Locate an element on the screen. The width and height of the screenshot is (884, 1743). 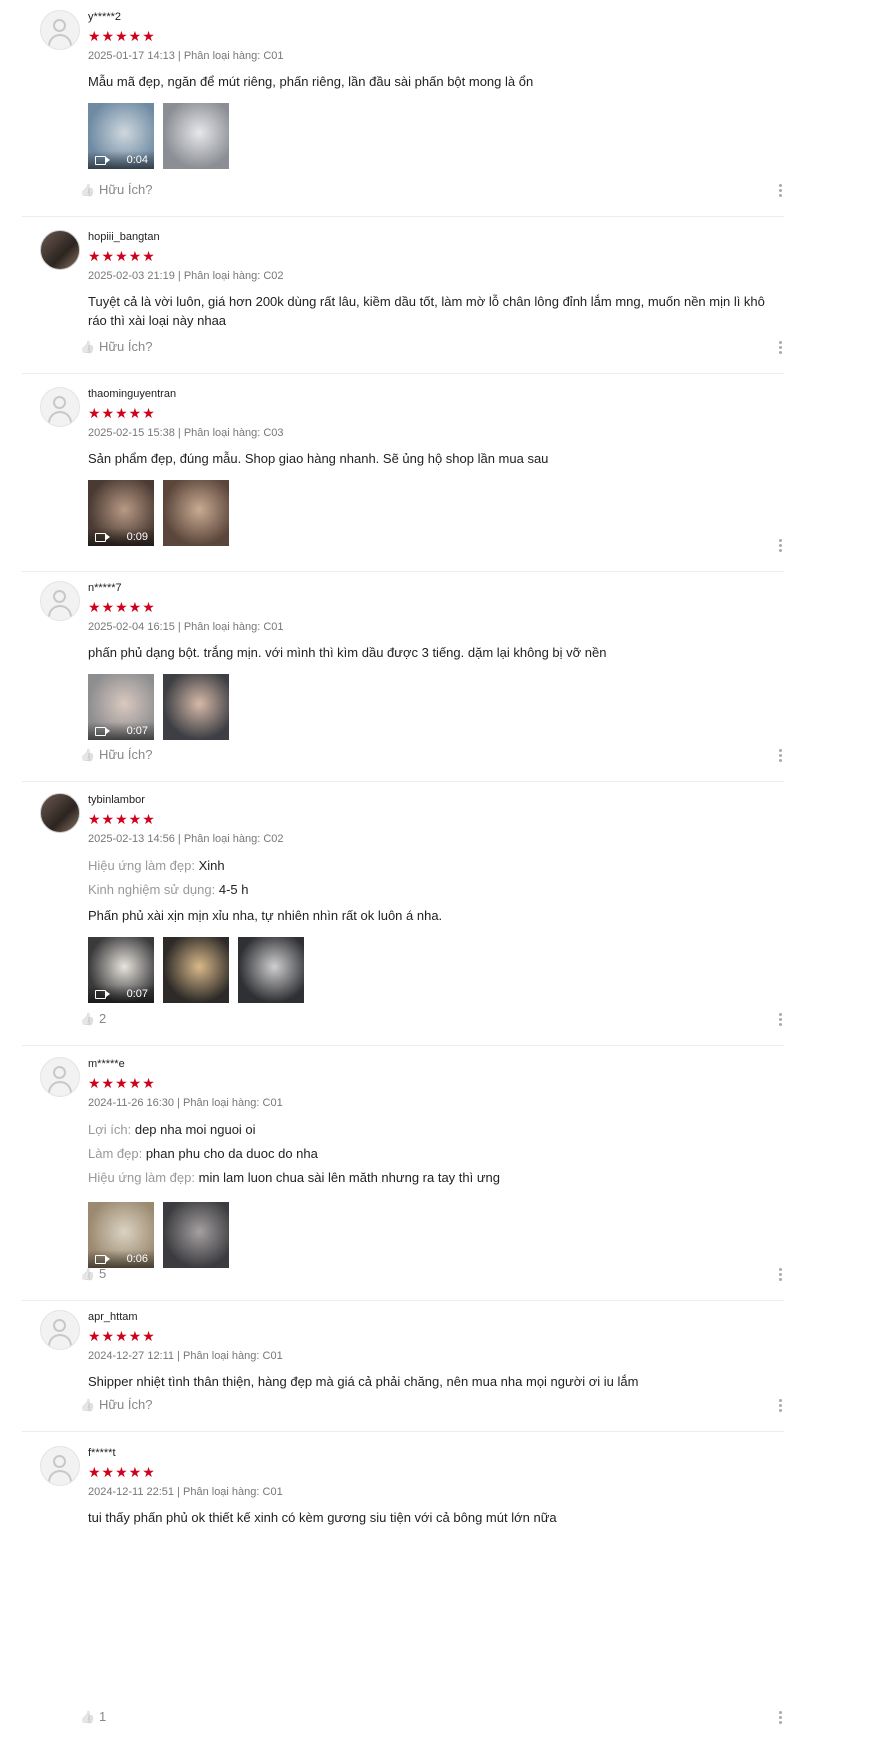
review-meta: 2025-02-03 21:19 | Phân loại hàng: C02 is located at coordinates (186, 276).